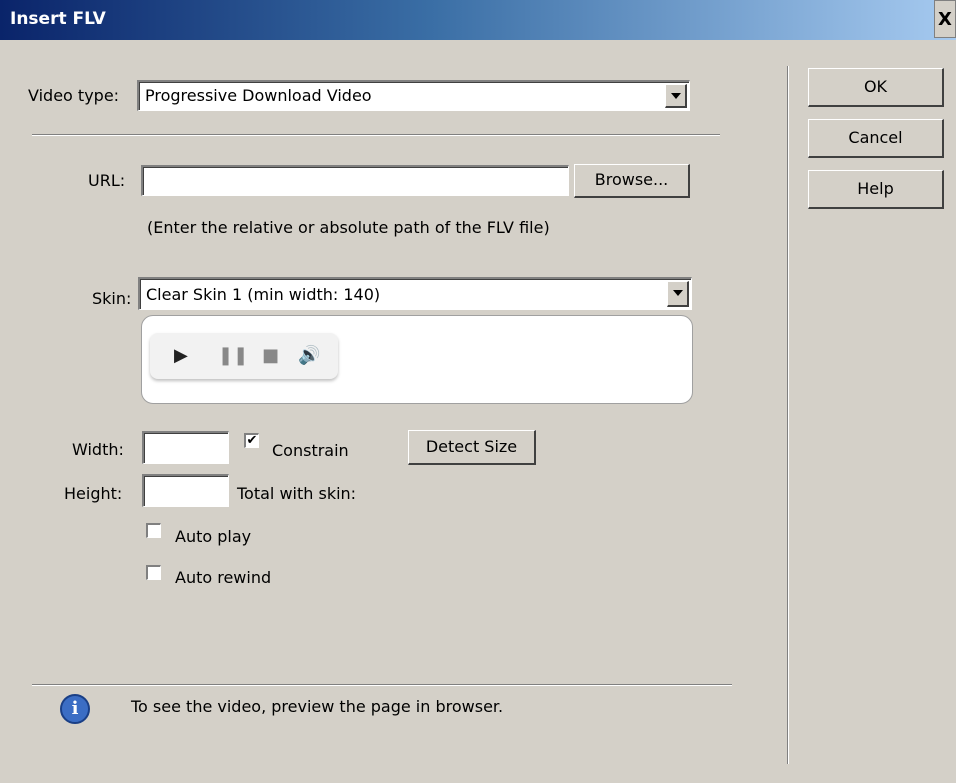 Image resolution: width=956 pixels, height=783 pixels. I want to click on close-button: X, so click(945, 19).